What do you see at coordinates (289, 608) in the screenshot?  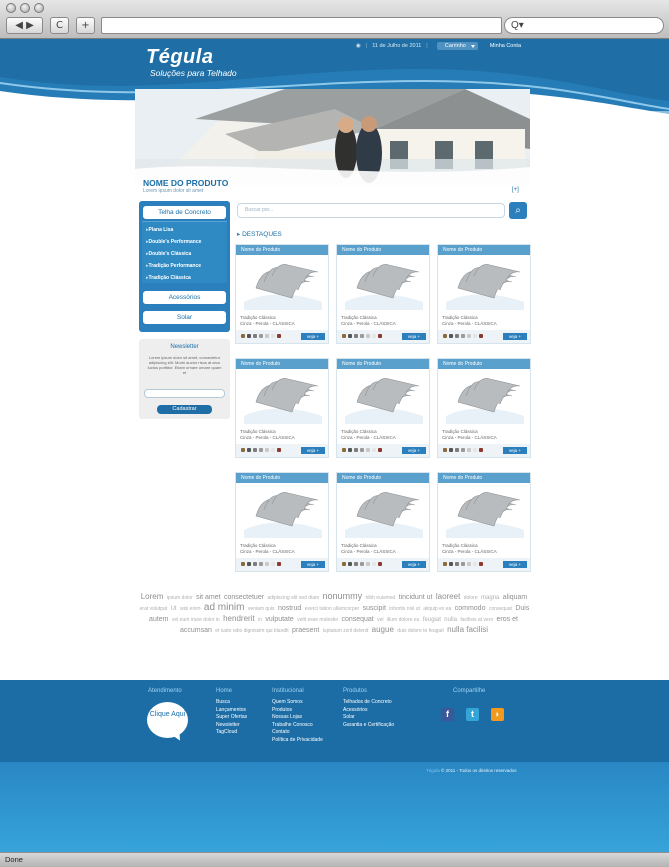 I see `tag-link: nostrud` at bounding box center [289, 608].